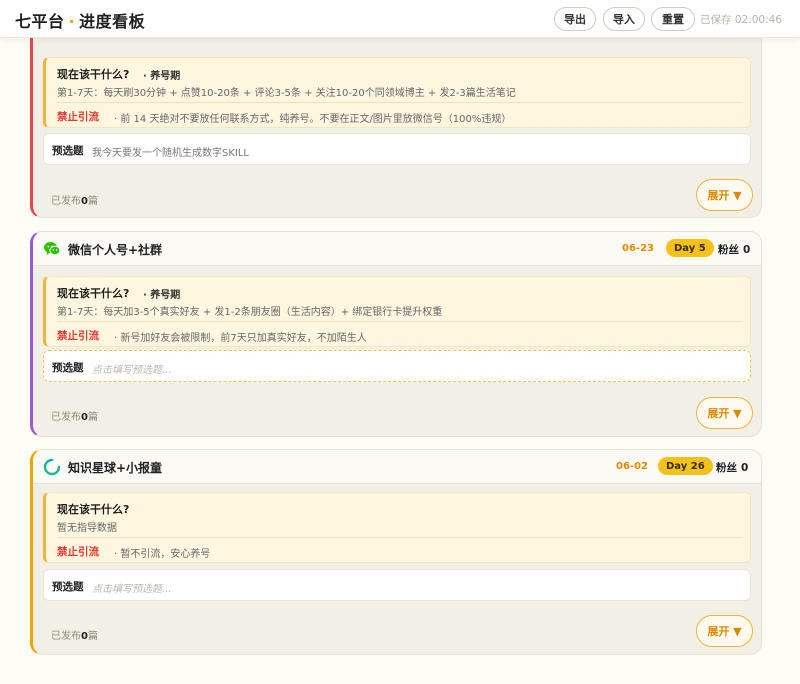 The height and width of the screenshot is (684, 800). Describe the element at coordinates (170, 153) in the screenshot. I see `topic-value: 我今天要发一个随机生成数字SKILL` at that location.